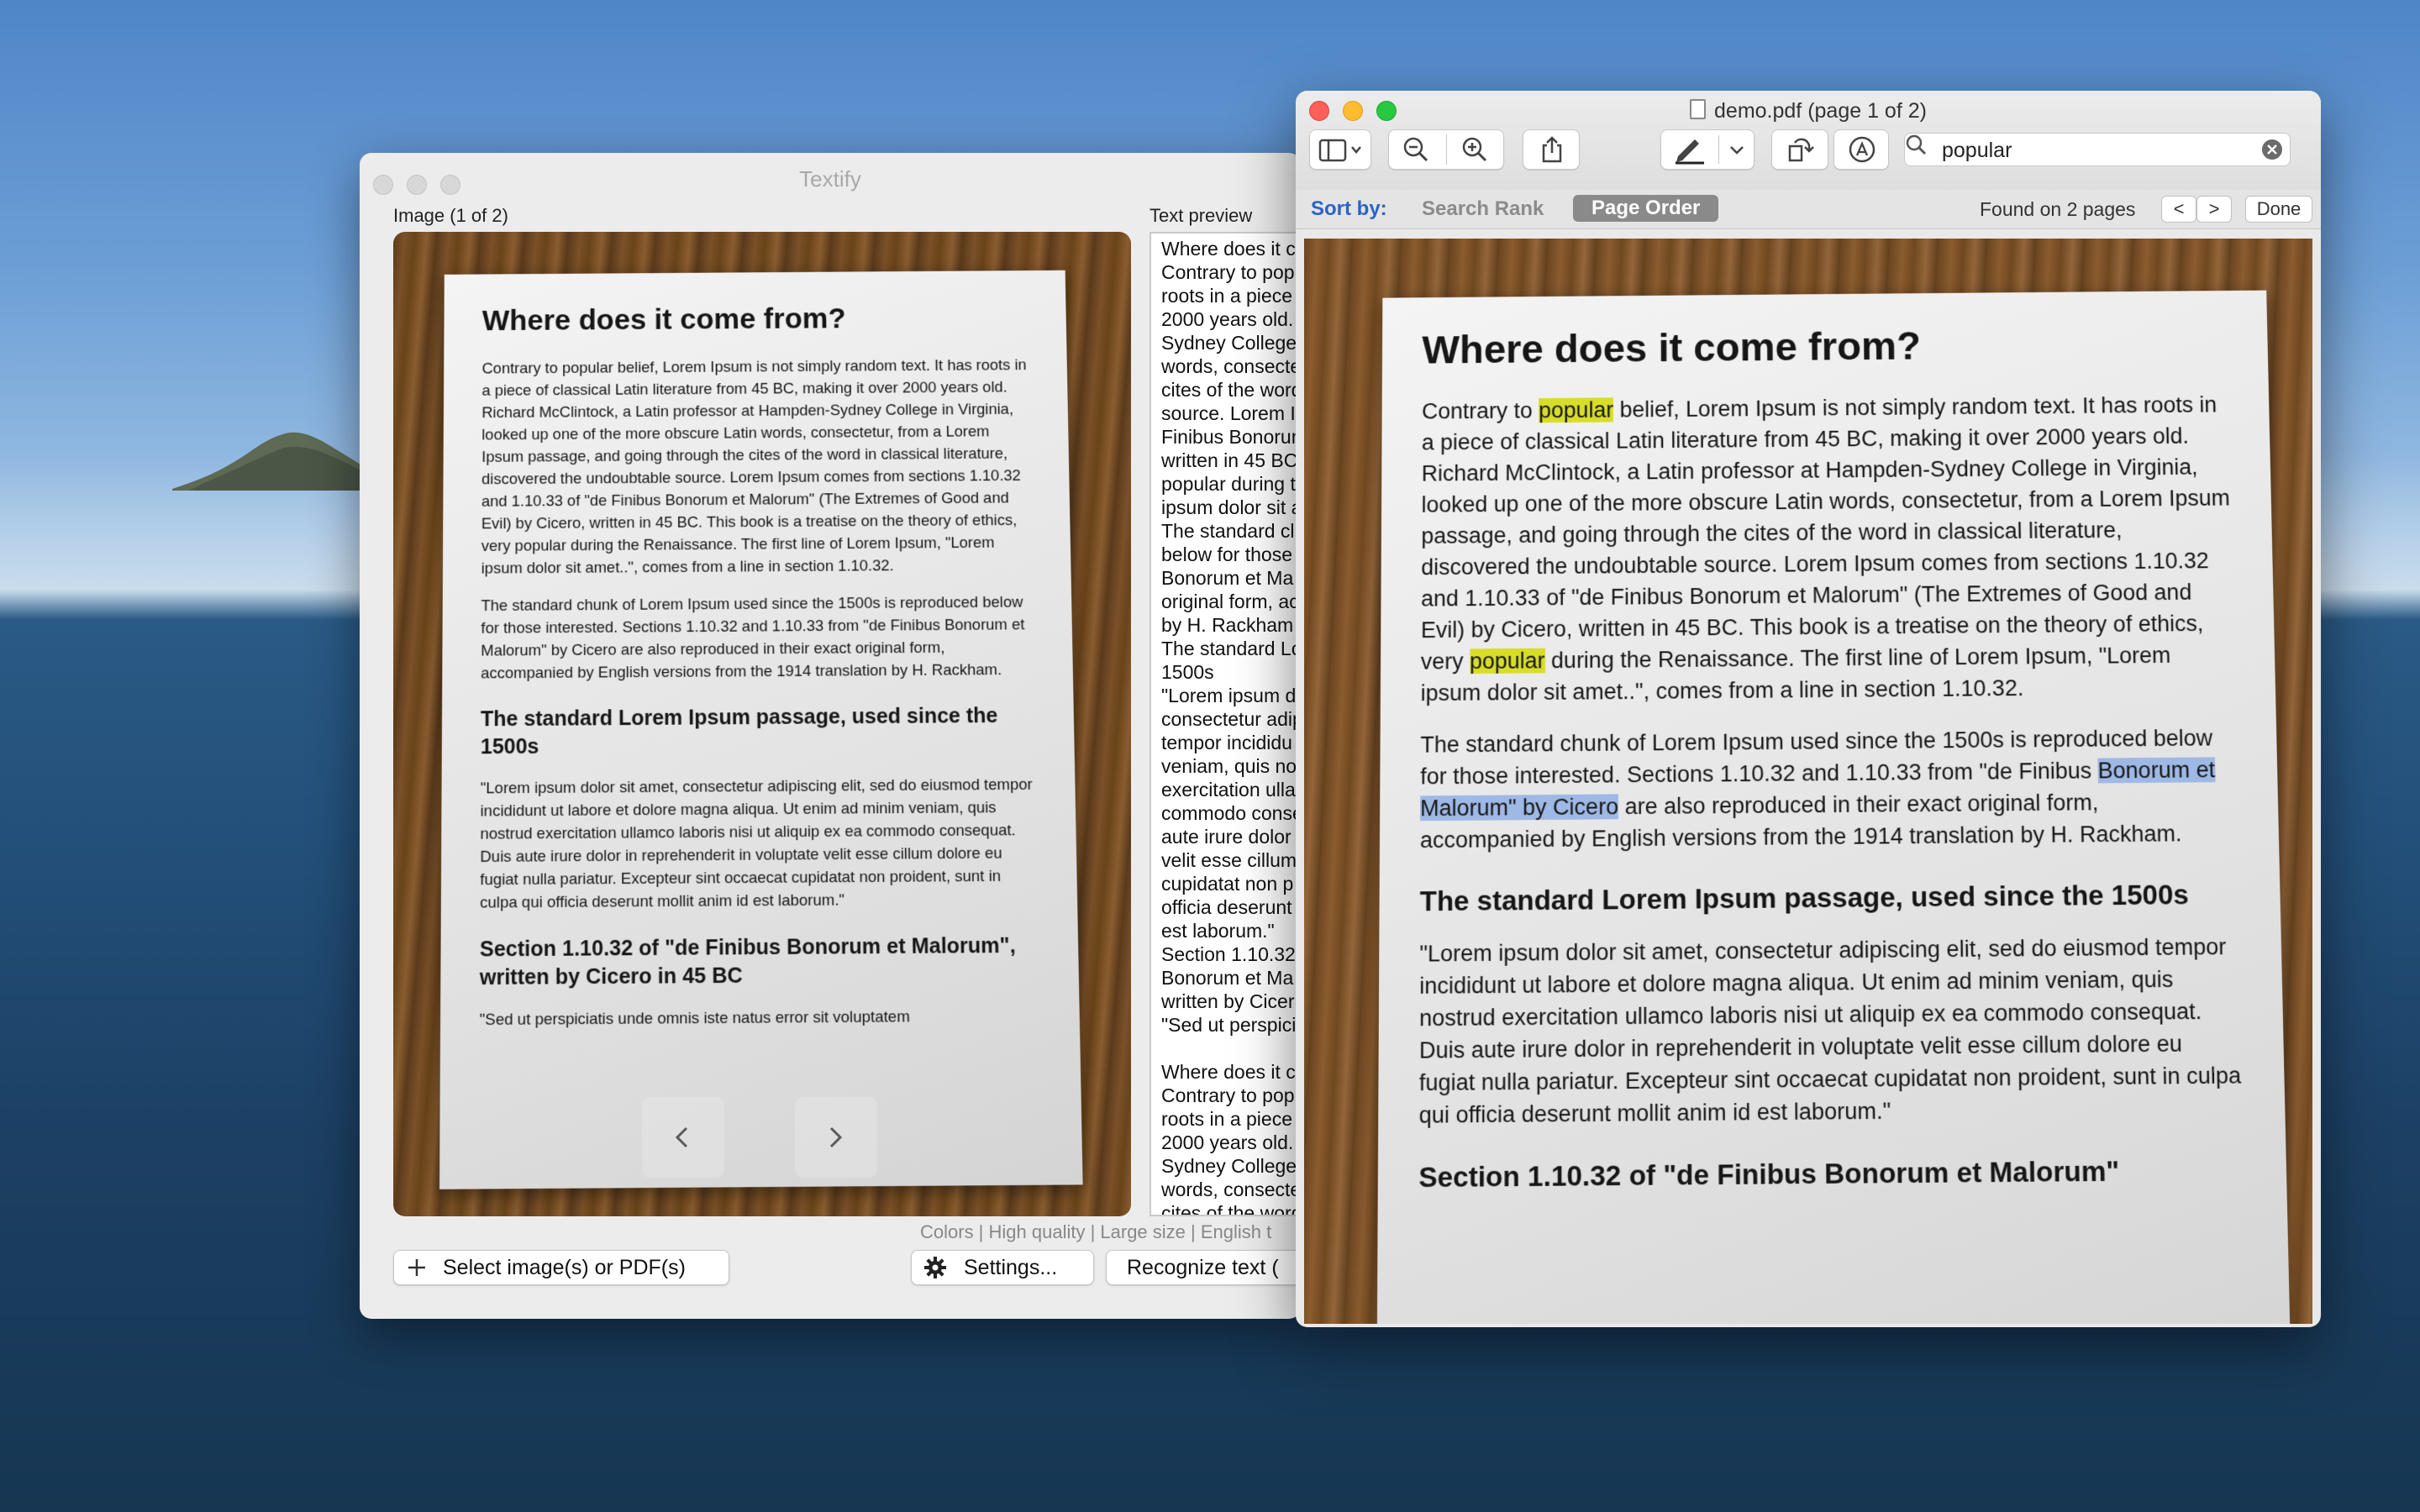  Describe the element at coordinates (564, 1268) in the screenshot. I see `select-images-label: Select image(s) or PDF(s)` at that location.